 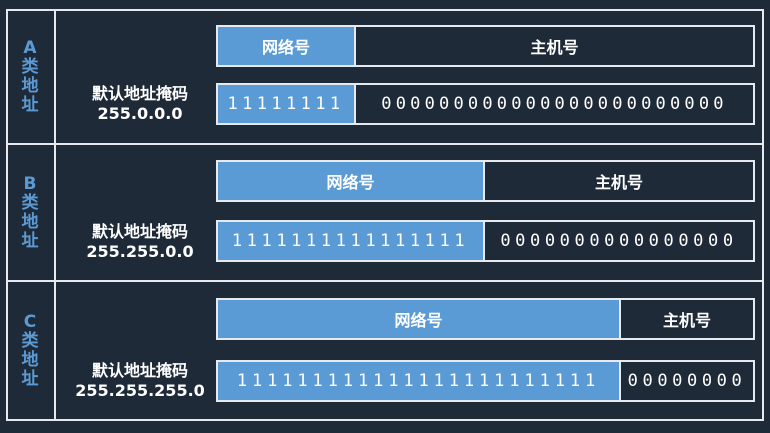 I want to click on class-a-field-bar: 网络号 主机号, so click(x=485, y=46).